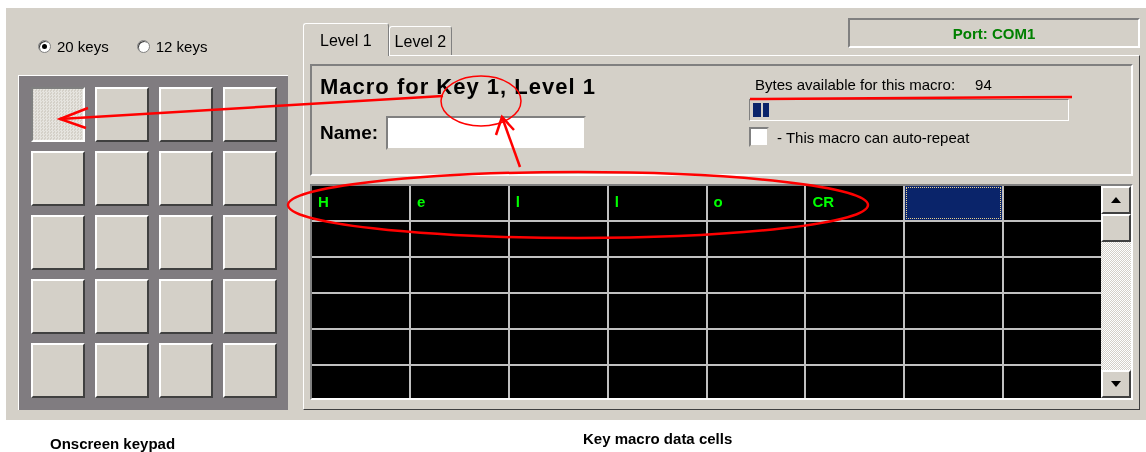 The image size is (1146, 452). Describe the element at coordinates (1116, 228) in the screenshot. I see `scroll-thumb` at that location.